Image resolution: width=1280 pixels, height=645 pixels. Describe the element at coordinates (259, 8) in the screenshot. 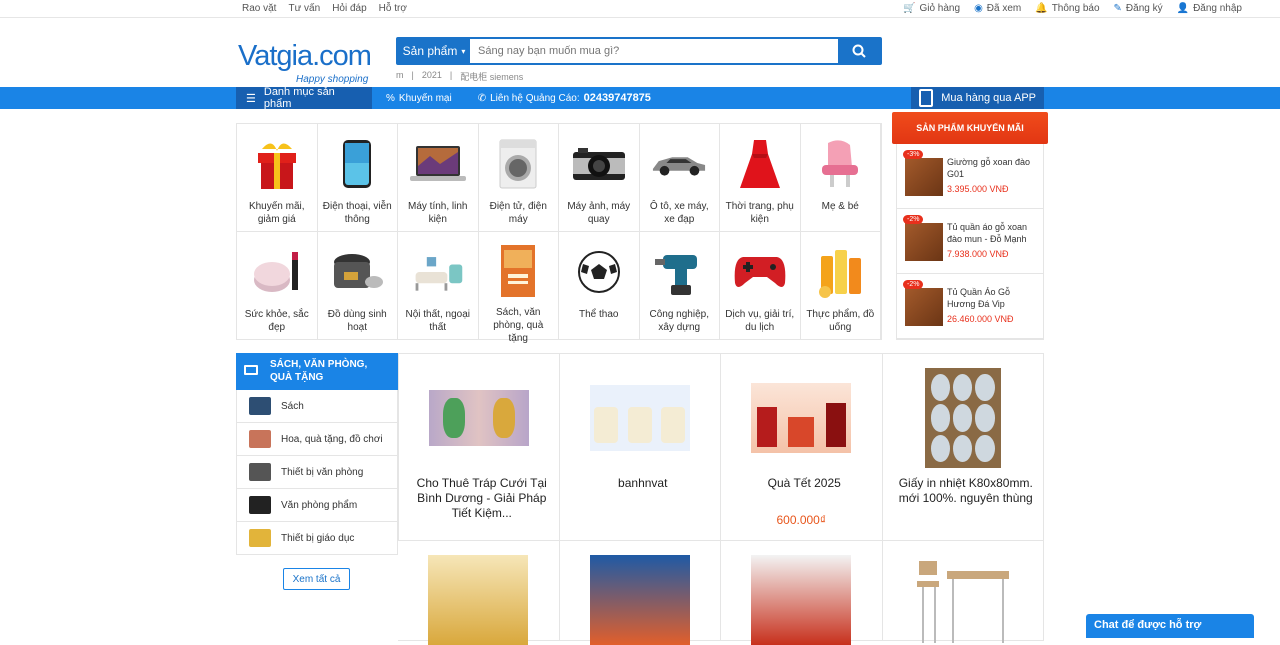

I see `link-rao-vat: Rao vặt` at that location.